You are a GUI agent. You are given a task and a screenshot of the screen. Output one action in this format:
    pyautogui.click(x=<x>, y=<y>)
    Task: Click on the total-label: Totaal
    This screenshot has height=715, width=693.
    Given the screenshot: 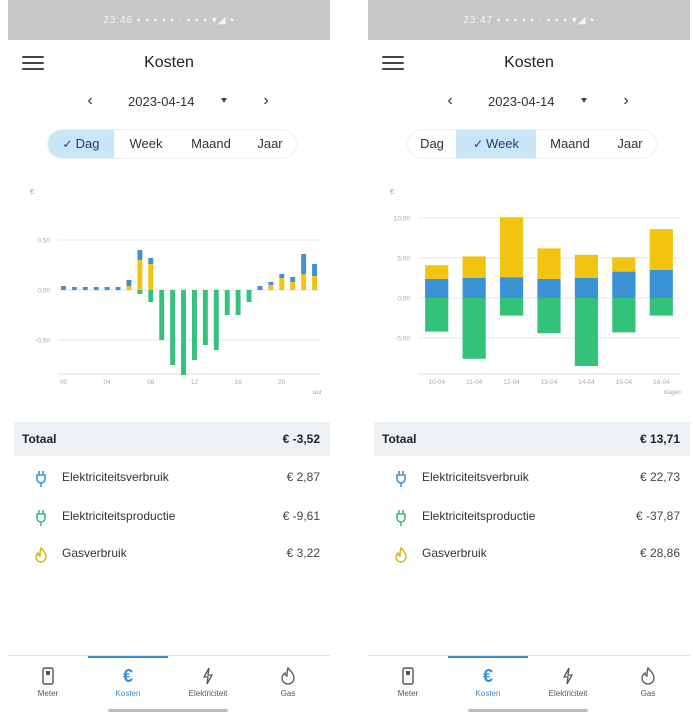 What is the action you would take?
    pyautogui.click(x=399, y=439)
    